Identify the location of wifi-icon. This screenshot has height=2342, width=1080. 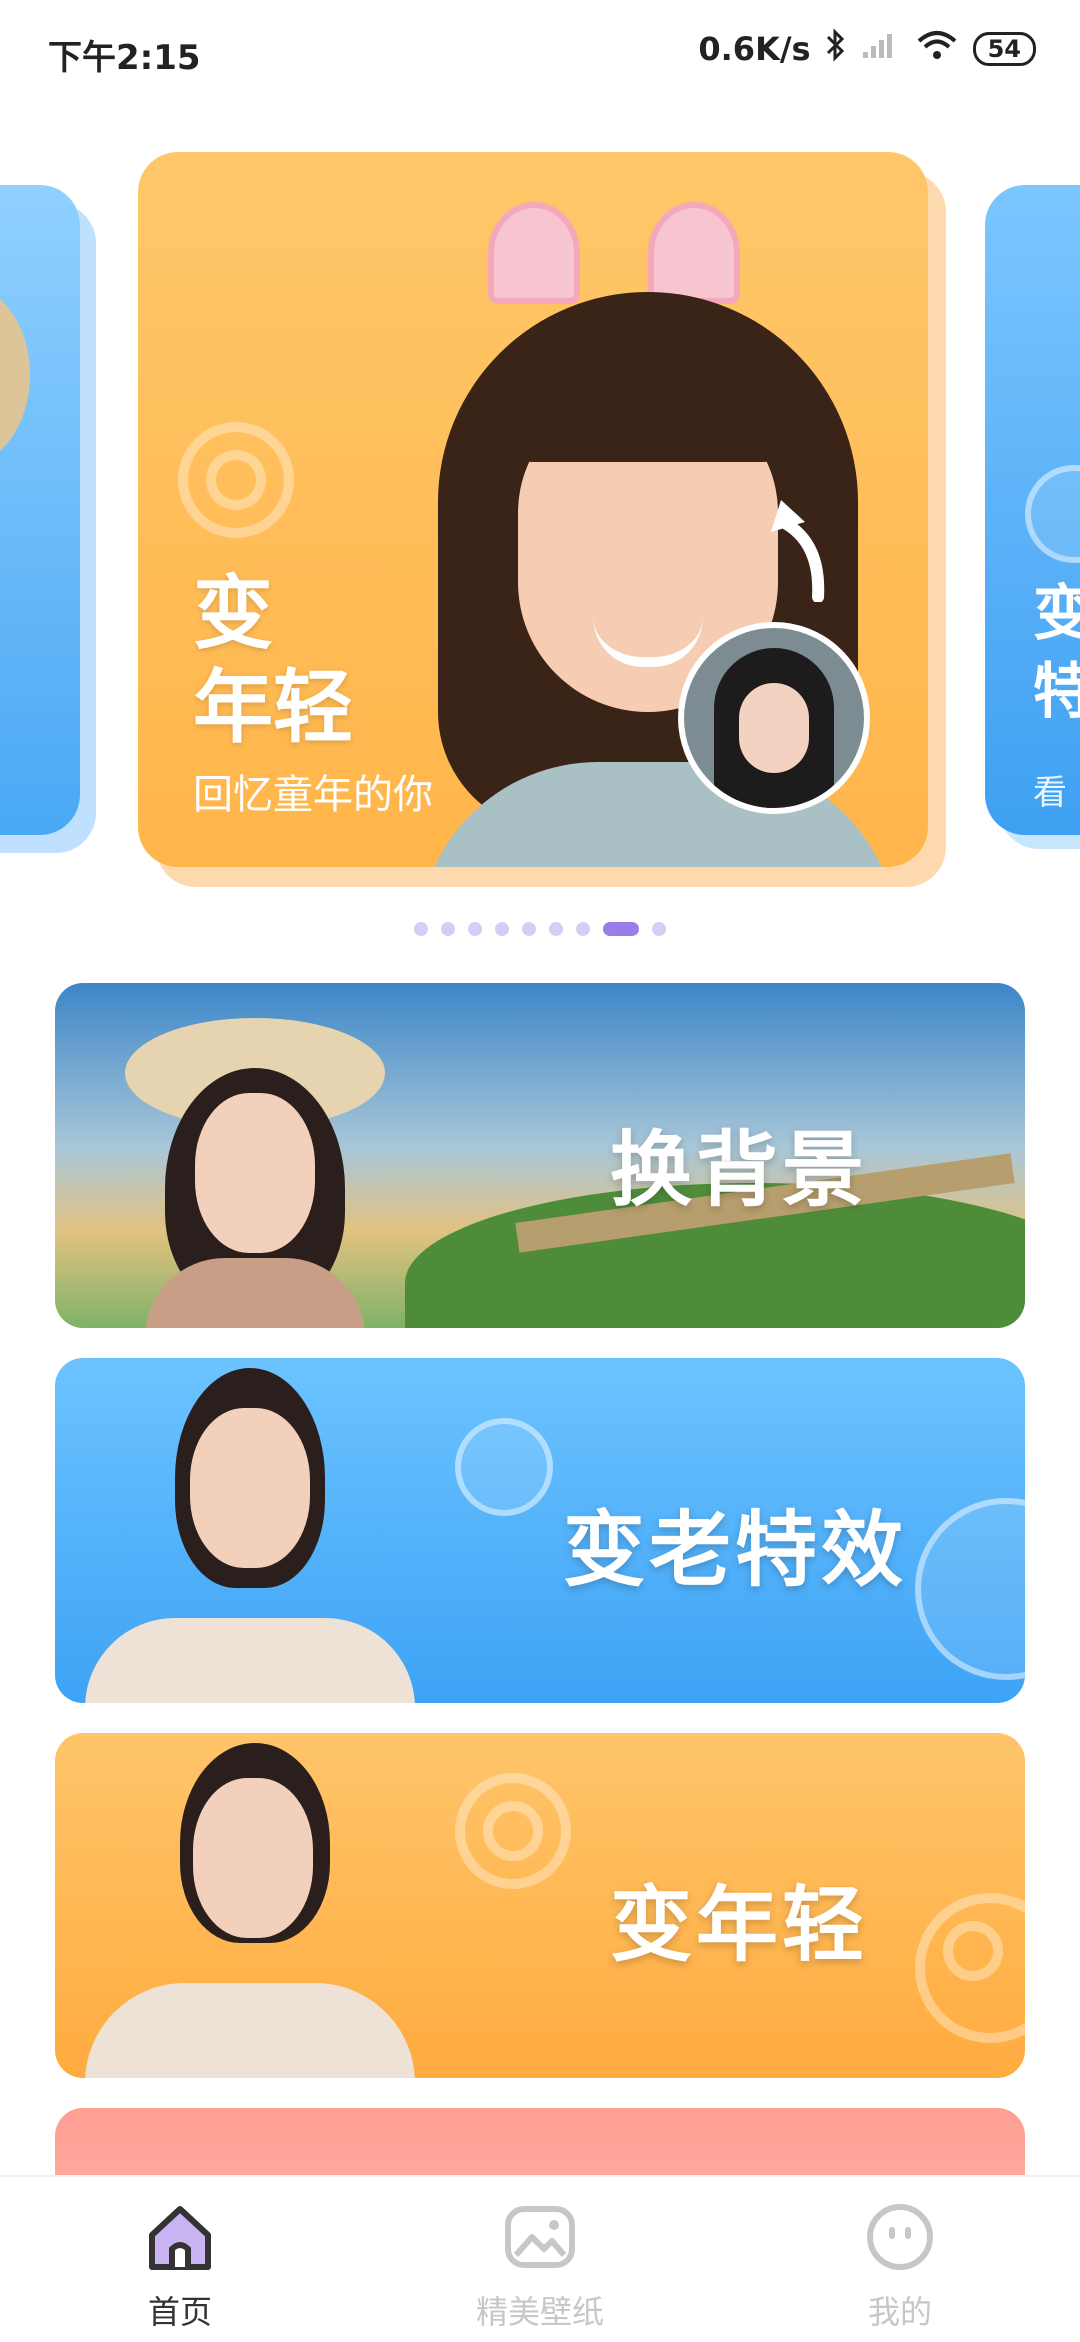
(937, 49).